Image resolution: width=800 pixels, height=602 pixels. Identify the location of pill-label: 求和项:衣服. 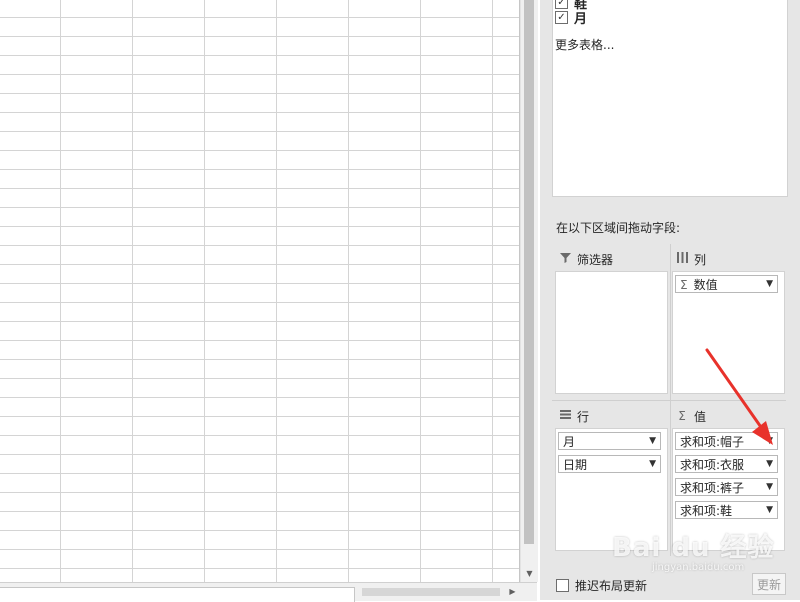
(712, 464).